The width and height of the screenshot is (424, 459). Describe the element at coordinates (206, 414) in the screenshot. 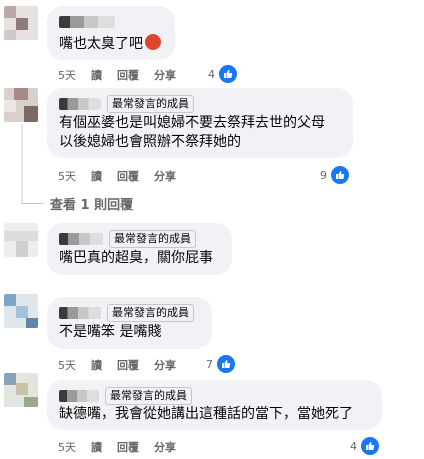

I see `comment-text: 缺德嘴，我會從她講出這種話的當下，當她死了` at that location.